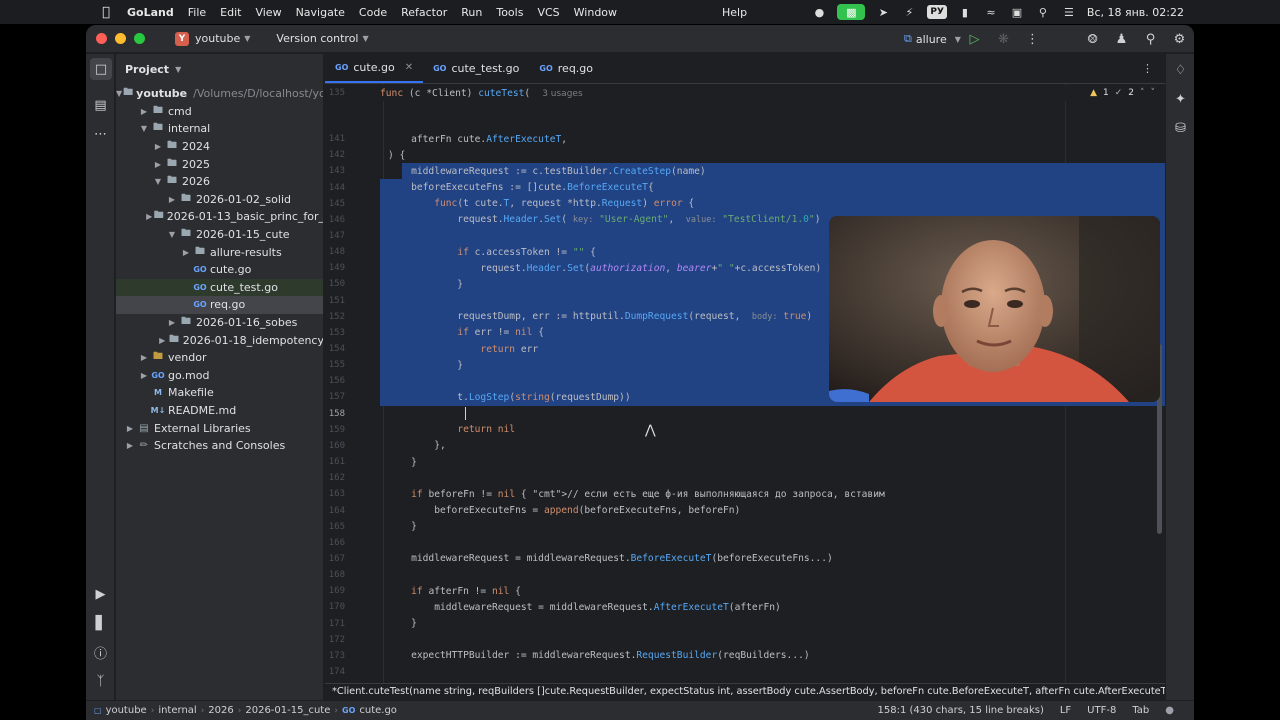 The width and height of the screenshot is (1280, 720). Describe the element at coordinates (1179, 39) in the screenshot. I see `settings-gear-icon: ⚙` at that location.